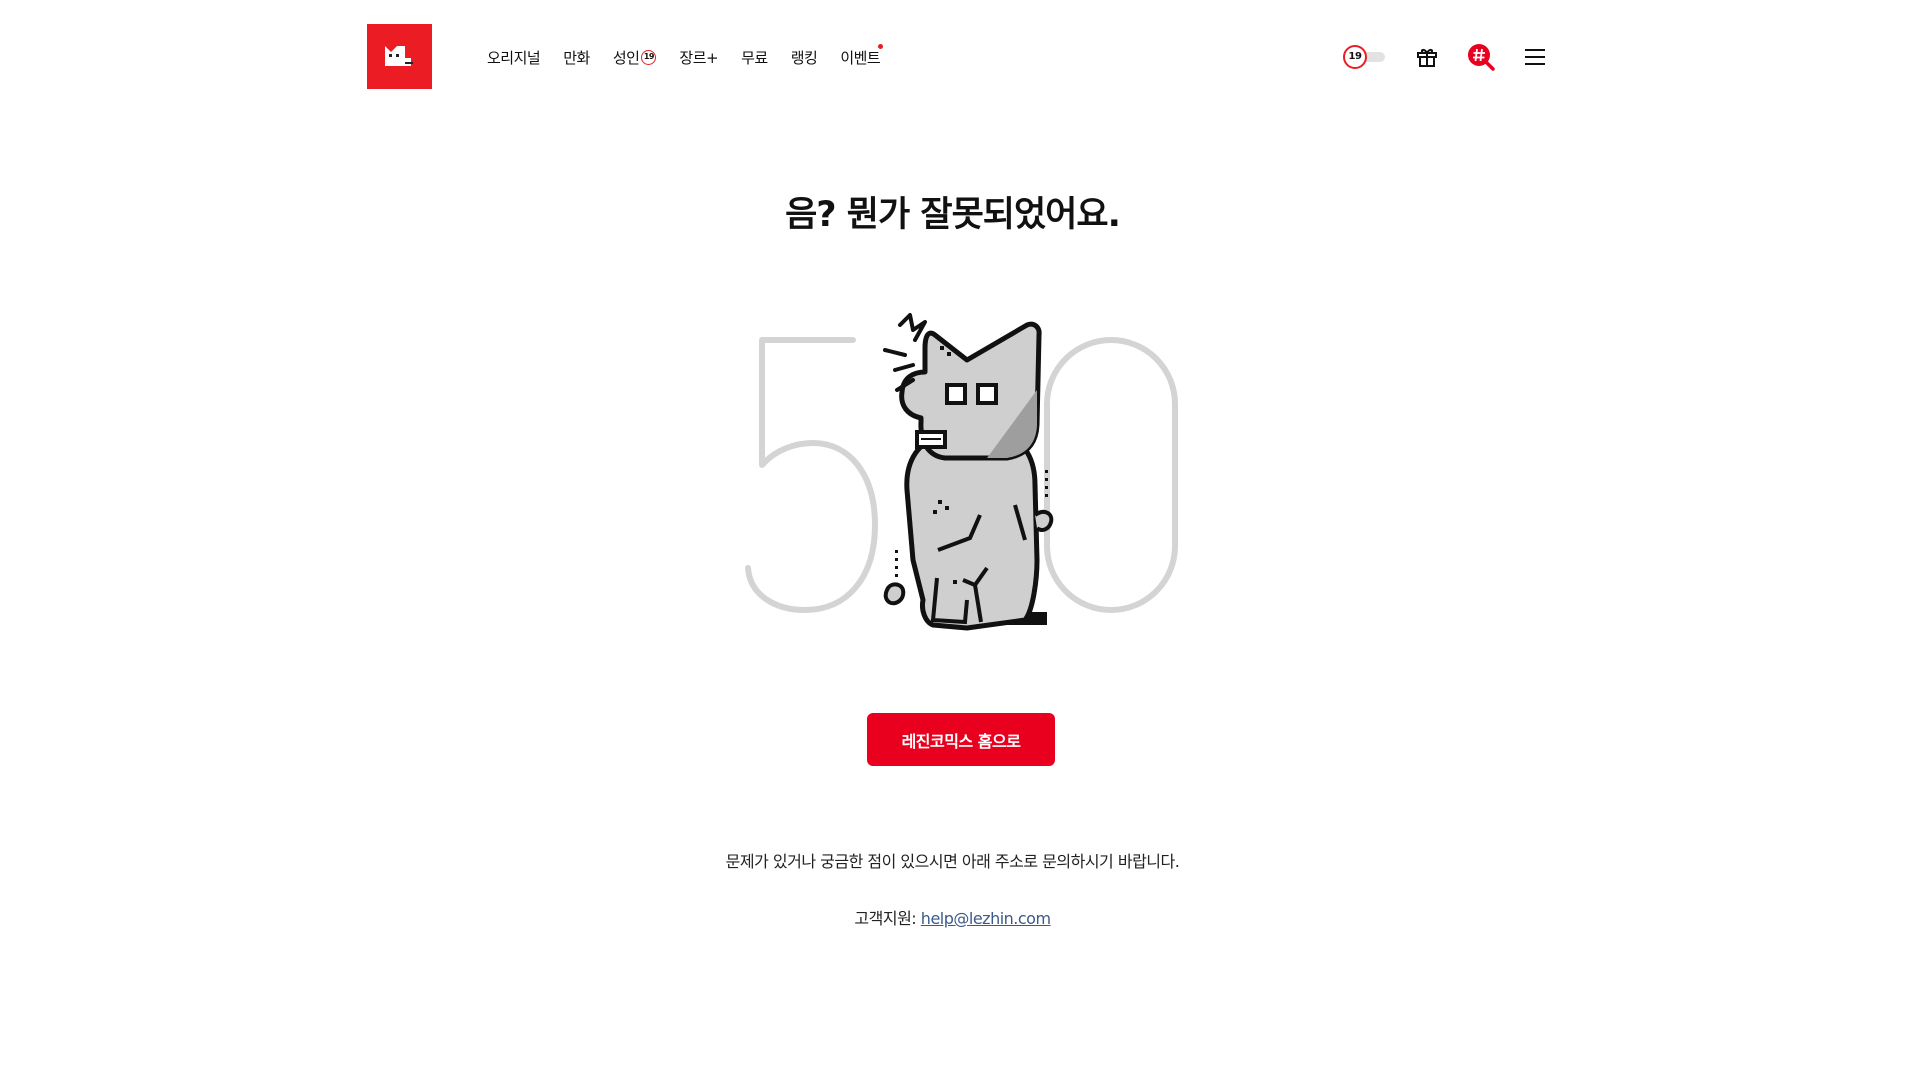 The image size is (1905, 1080). I want to click on digit-0-outline, so click(1111, 475).